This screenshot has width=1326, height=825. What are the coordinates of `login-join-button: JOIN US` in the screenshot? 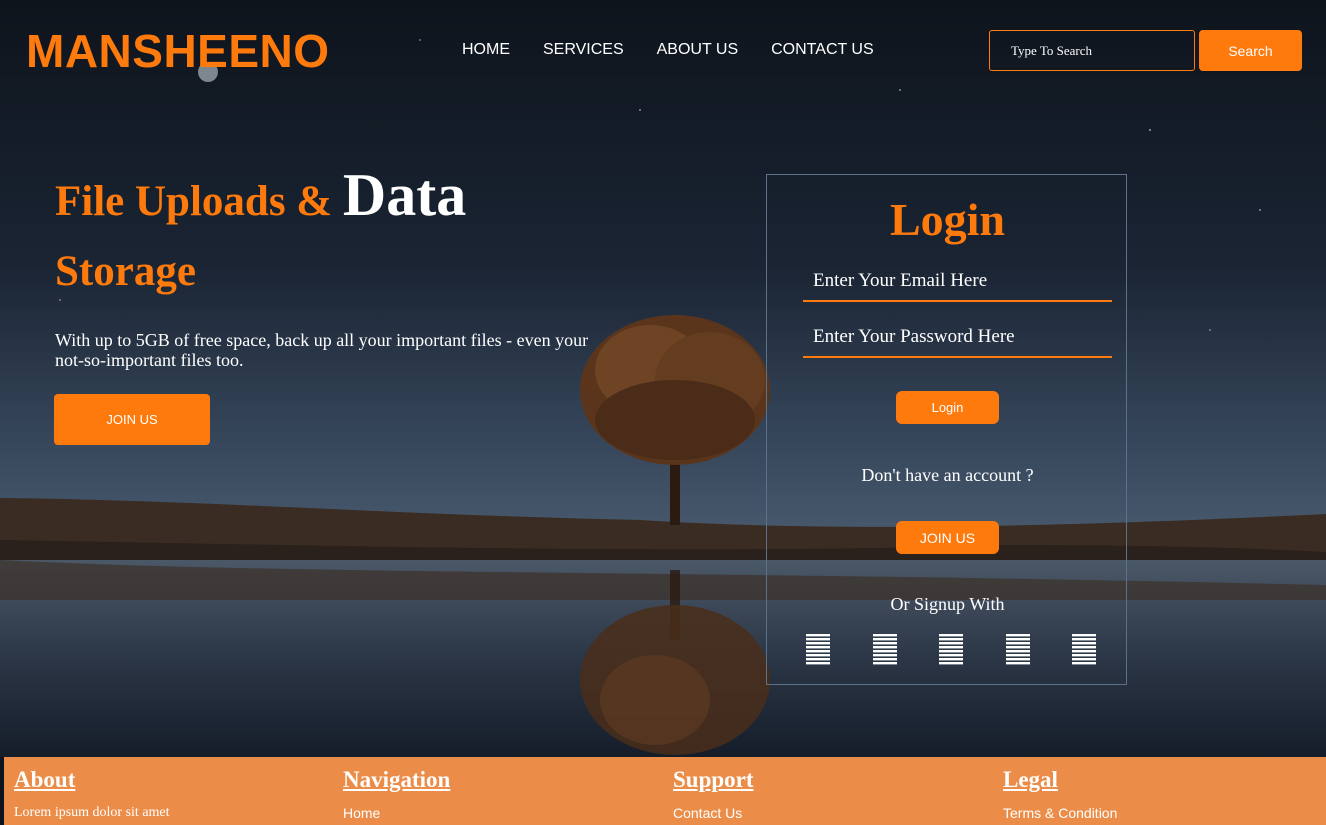 It's located at (947, 537).